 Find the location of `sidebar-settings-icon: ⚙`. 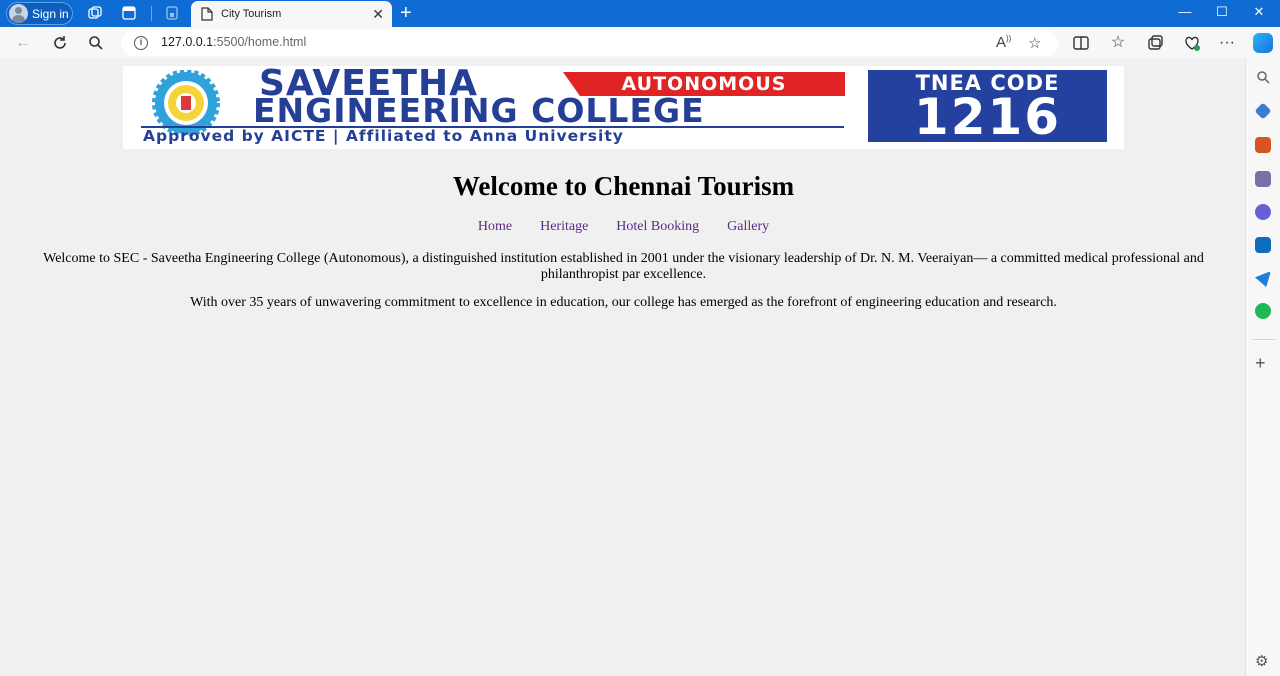

sidebar-settings-icon: ⚙ is located at coordinates (1261, 661).